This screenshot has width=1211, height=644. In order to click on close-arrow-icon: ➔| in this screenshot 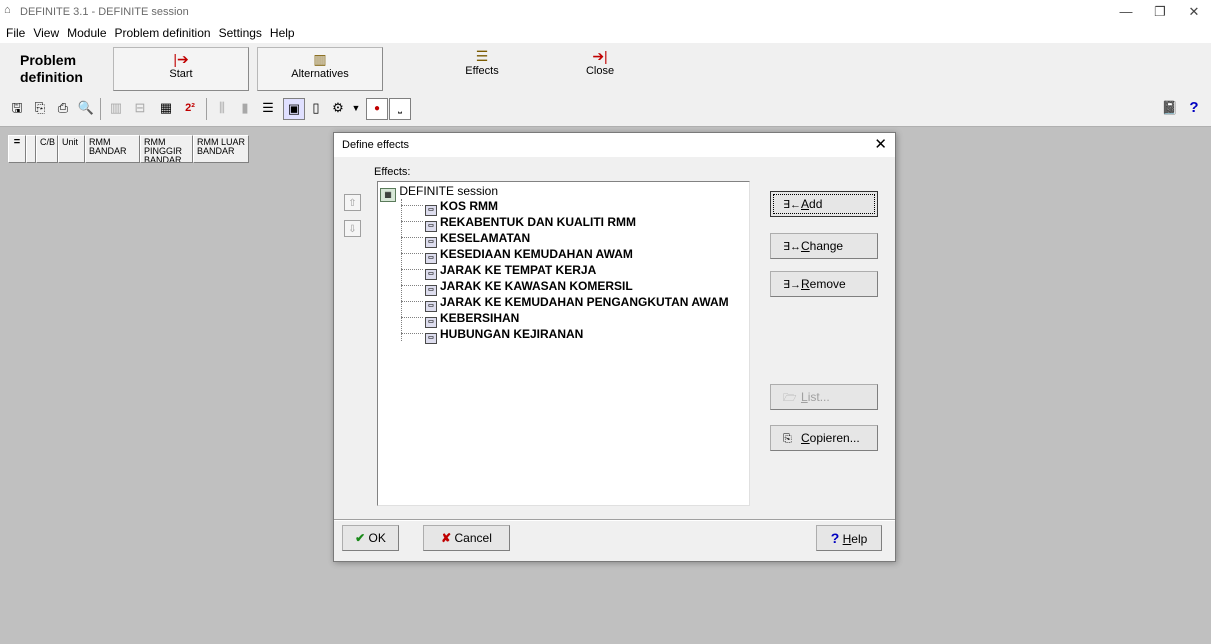, I will do `click(600, 56)`.